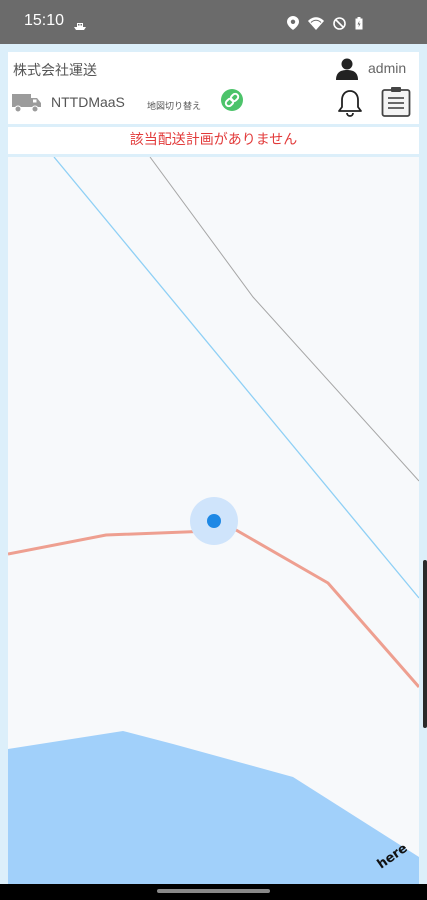  What do you see at coordinates (80, 25) in the screenshot?
I see `boat-icon` at bounding box center [80, 25].